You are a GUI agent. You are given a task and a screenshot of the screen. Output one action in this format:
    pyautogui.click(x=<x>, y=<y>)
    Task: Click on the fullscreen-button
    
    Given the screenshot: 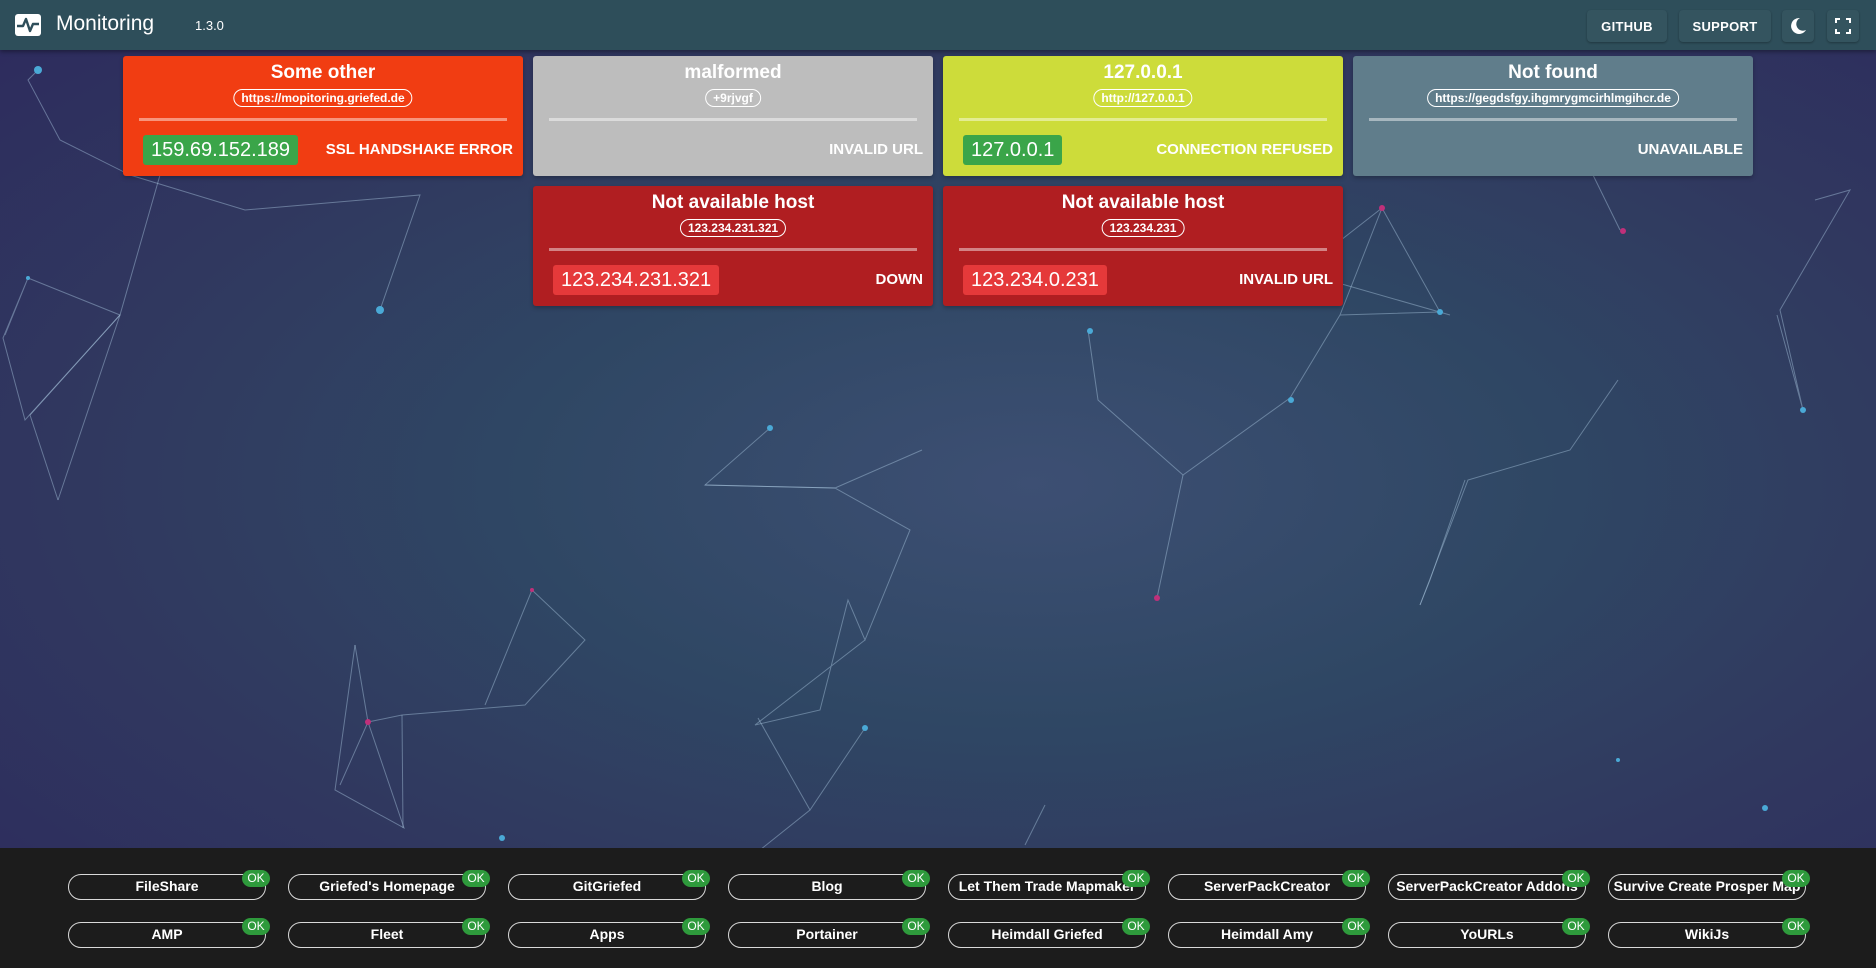 What is the action you would take?
    pyautogui.click(x=1843, y=26)
    